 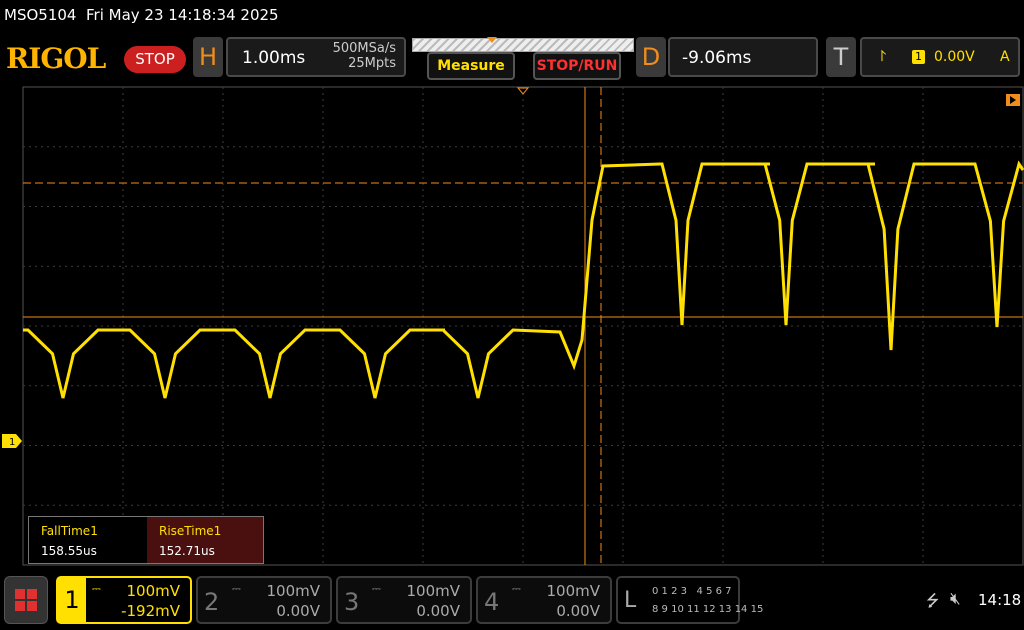 What do you see at coordinates (708, 609) in the screenshot?
I see `logic-row-high: 8 9 10 11 12 13 14 15` at bounding box center [708, 609].